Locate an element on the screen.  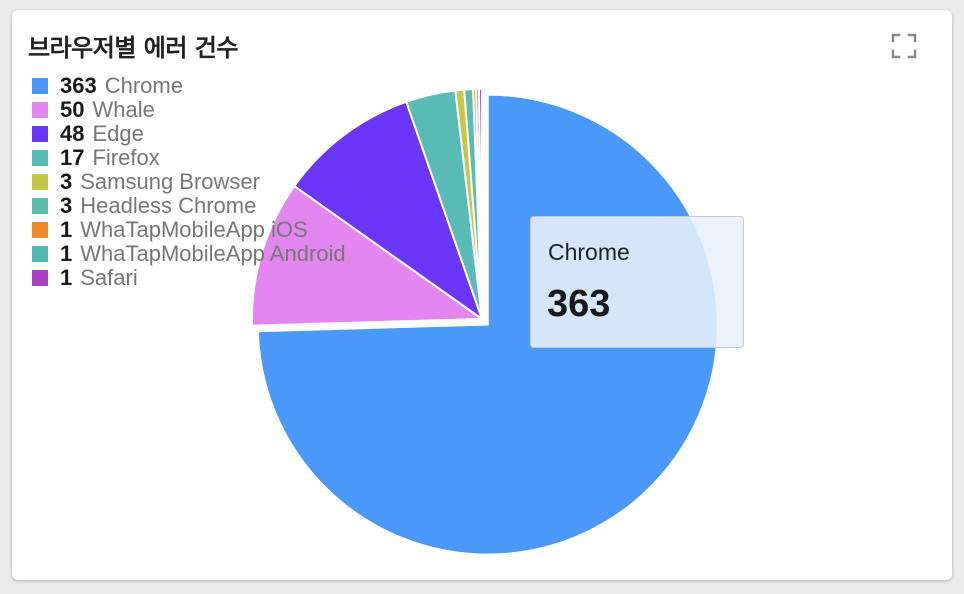
legend-item-samsung-browser: 3 Samsung Browser is located at coordinates (189, 182).